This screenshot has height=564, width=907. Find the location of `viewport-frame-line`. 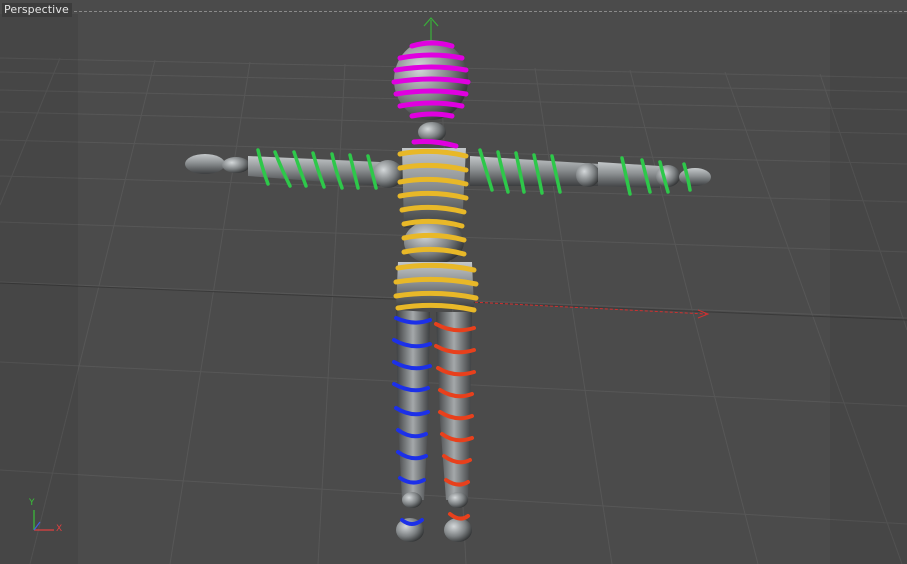

viewport-frame-line is located at coordinates (485, 11).